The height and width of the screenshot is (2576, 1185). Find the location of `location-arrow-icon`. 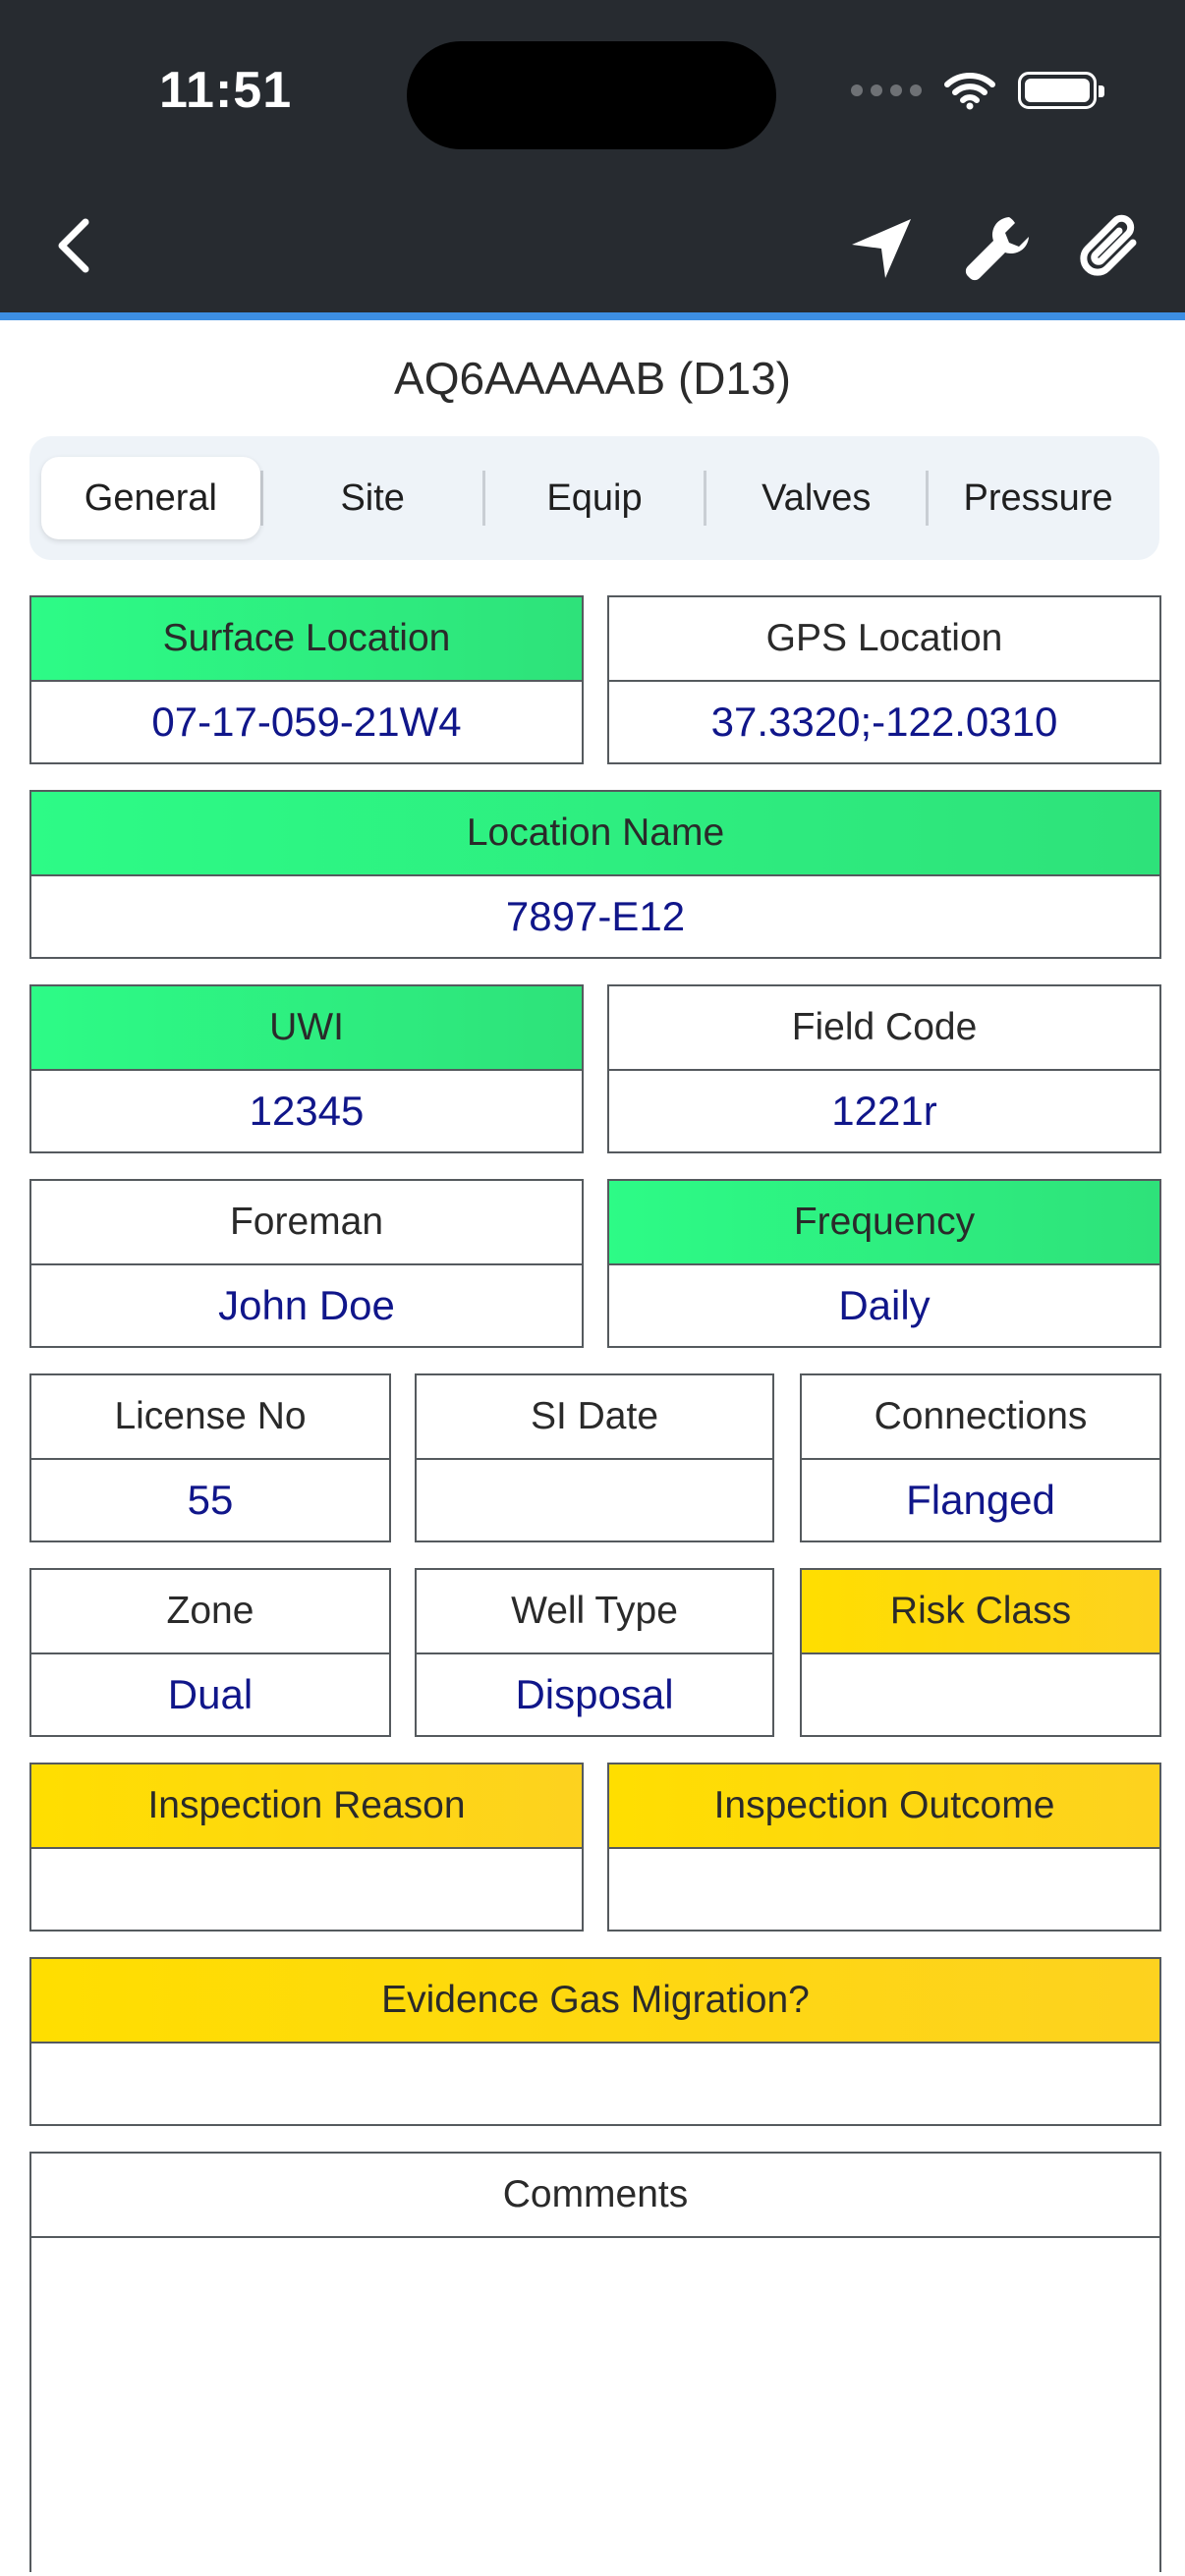

location-arrow-icon is located at coordinates (881, 248).